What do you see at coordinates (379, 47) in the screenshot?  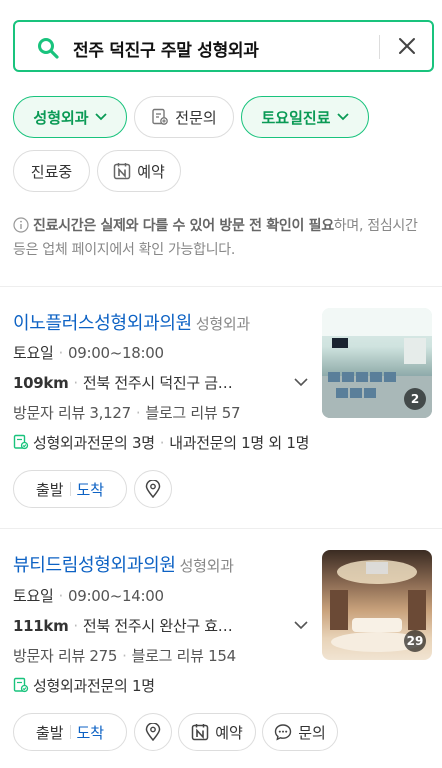 I see `divider` at bounding box center [379, 47].